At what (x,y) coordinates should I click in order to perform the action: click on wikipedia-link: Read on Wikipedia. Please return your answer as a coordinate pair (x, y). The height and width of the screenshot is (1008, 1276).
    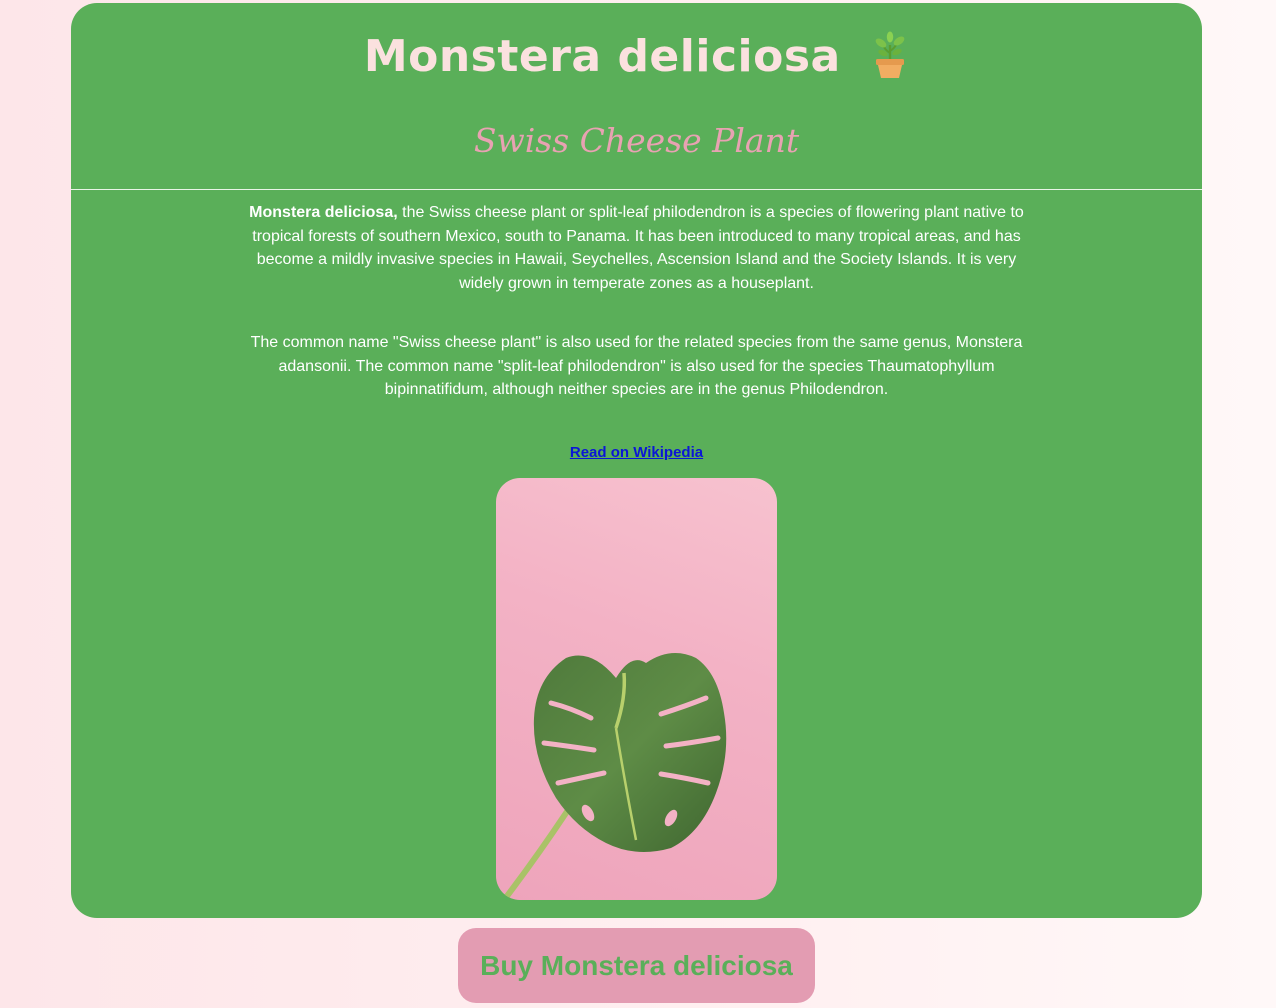
    Looking at the image, I should click on (636, 452).